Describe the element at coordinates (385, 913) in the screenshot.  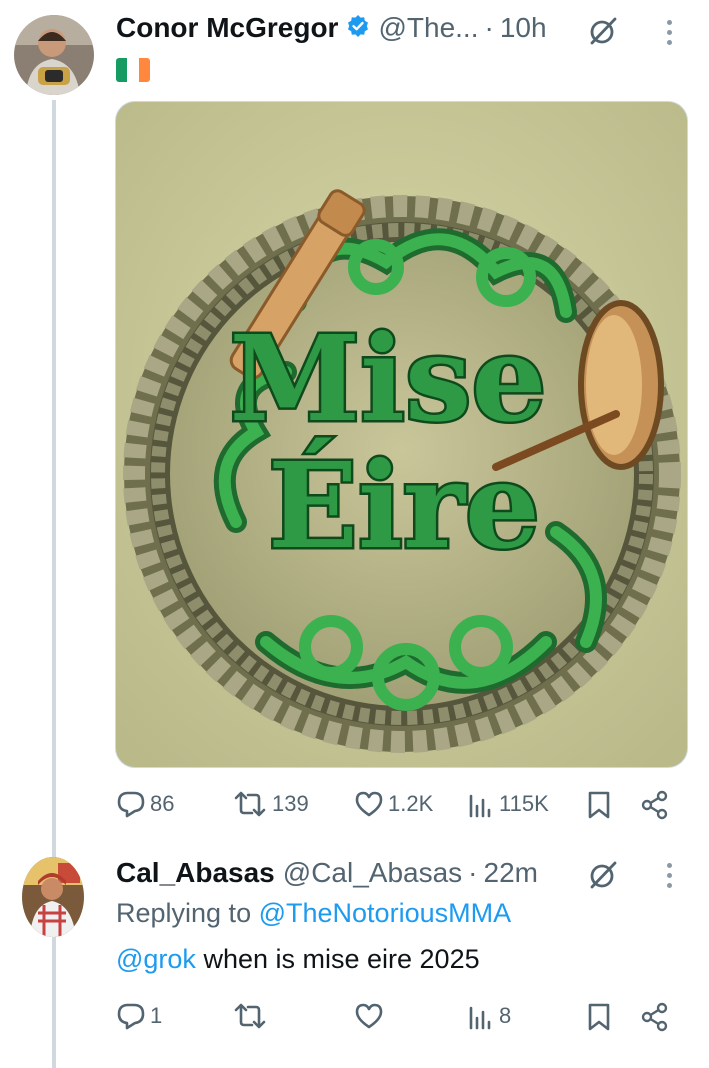
I see `replying-to-handle: @TheNotoriousMMA` at that location.